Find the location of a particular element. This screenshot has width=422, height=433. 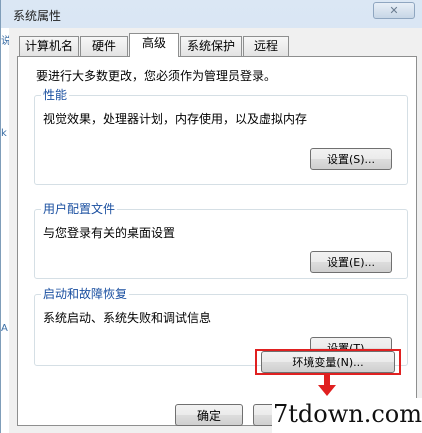

tab-label: 系统保护 is located at coordinates (210, 46).